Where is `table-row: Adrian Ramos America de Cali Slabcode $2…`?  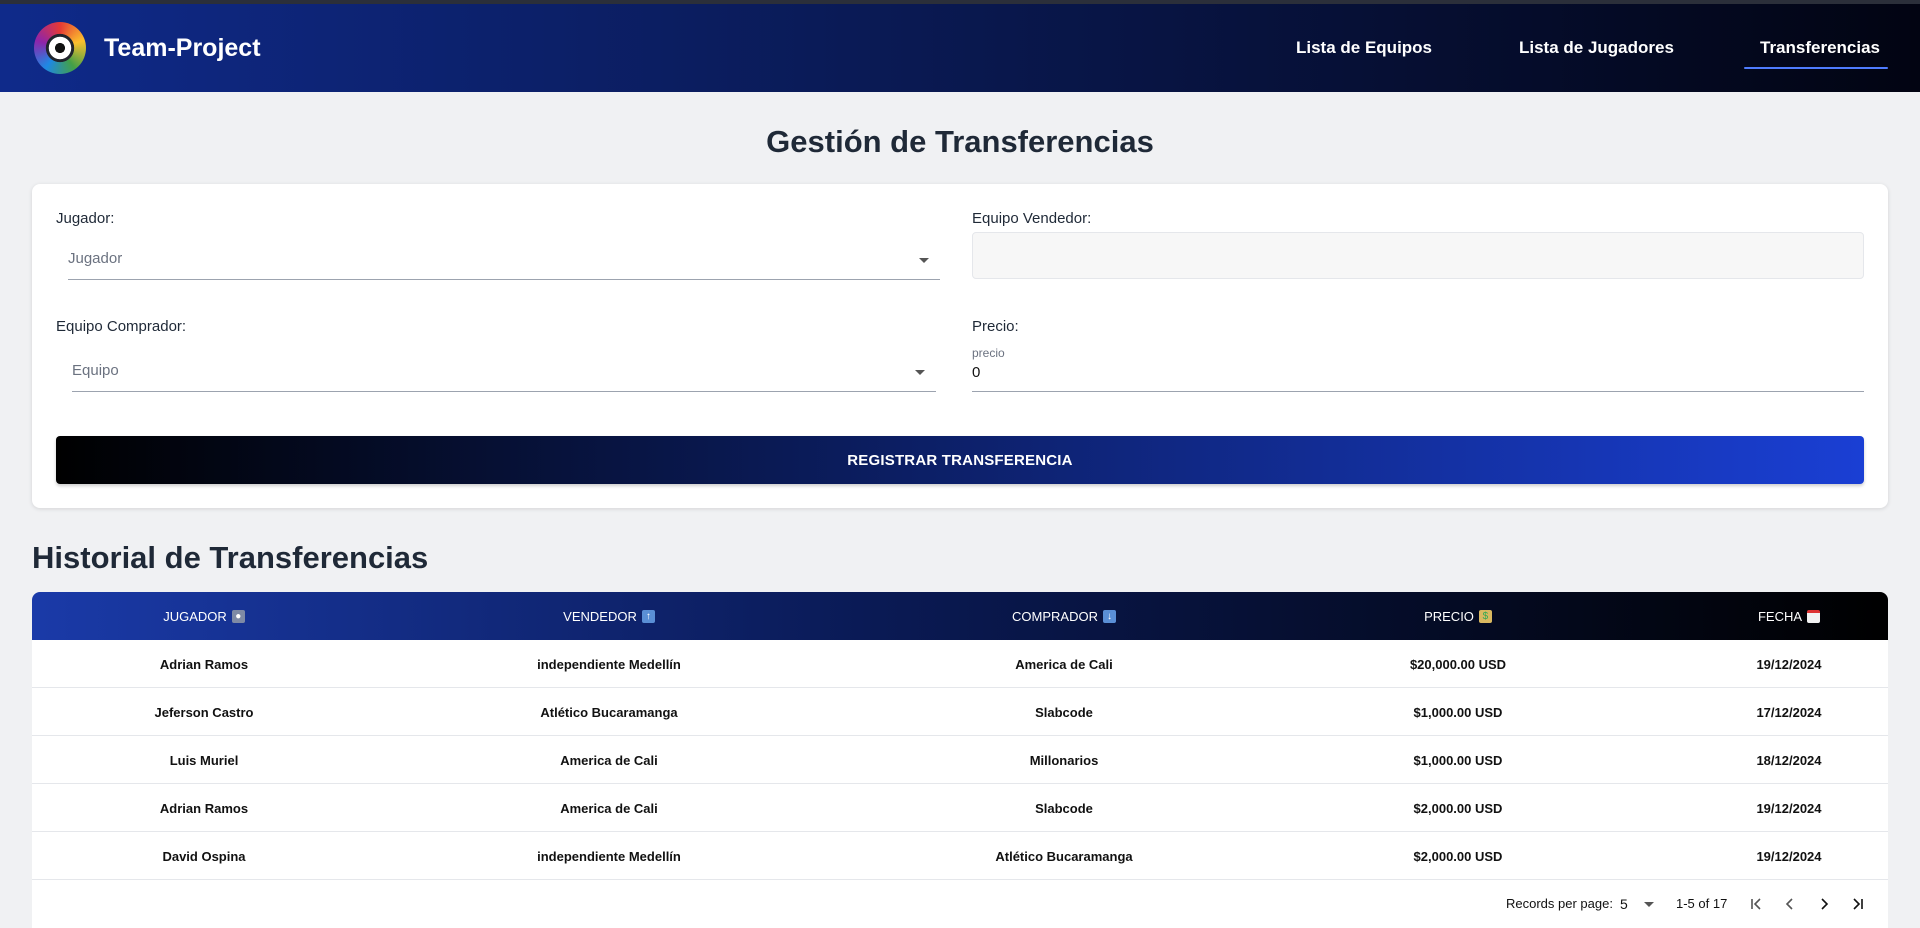
table-row: Adrian Ramos America de Cali Slabcode $2… is located at coordinates (960, 808).